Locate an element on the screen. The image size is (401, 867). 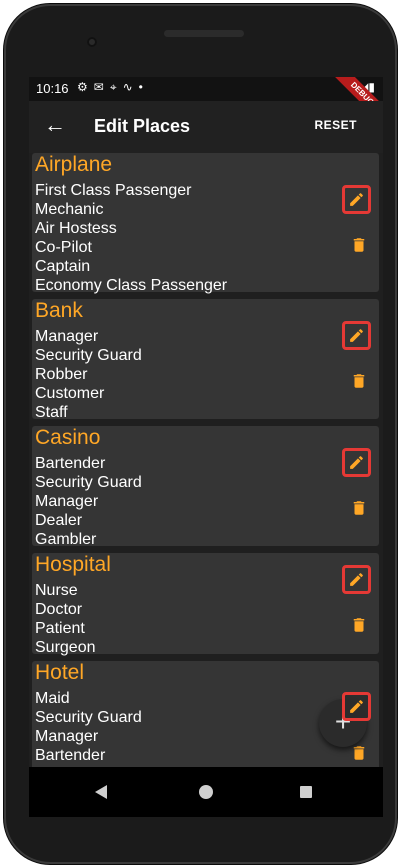
arrow-left-icon: ← is located at coordinates (55, 124).